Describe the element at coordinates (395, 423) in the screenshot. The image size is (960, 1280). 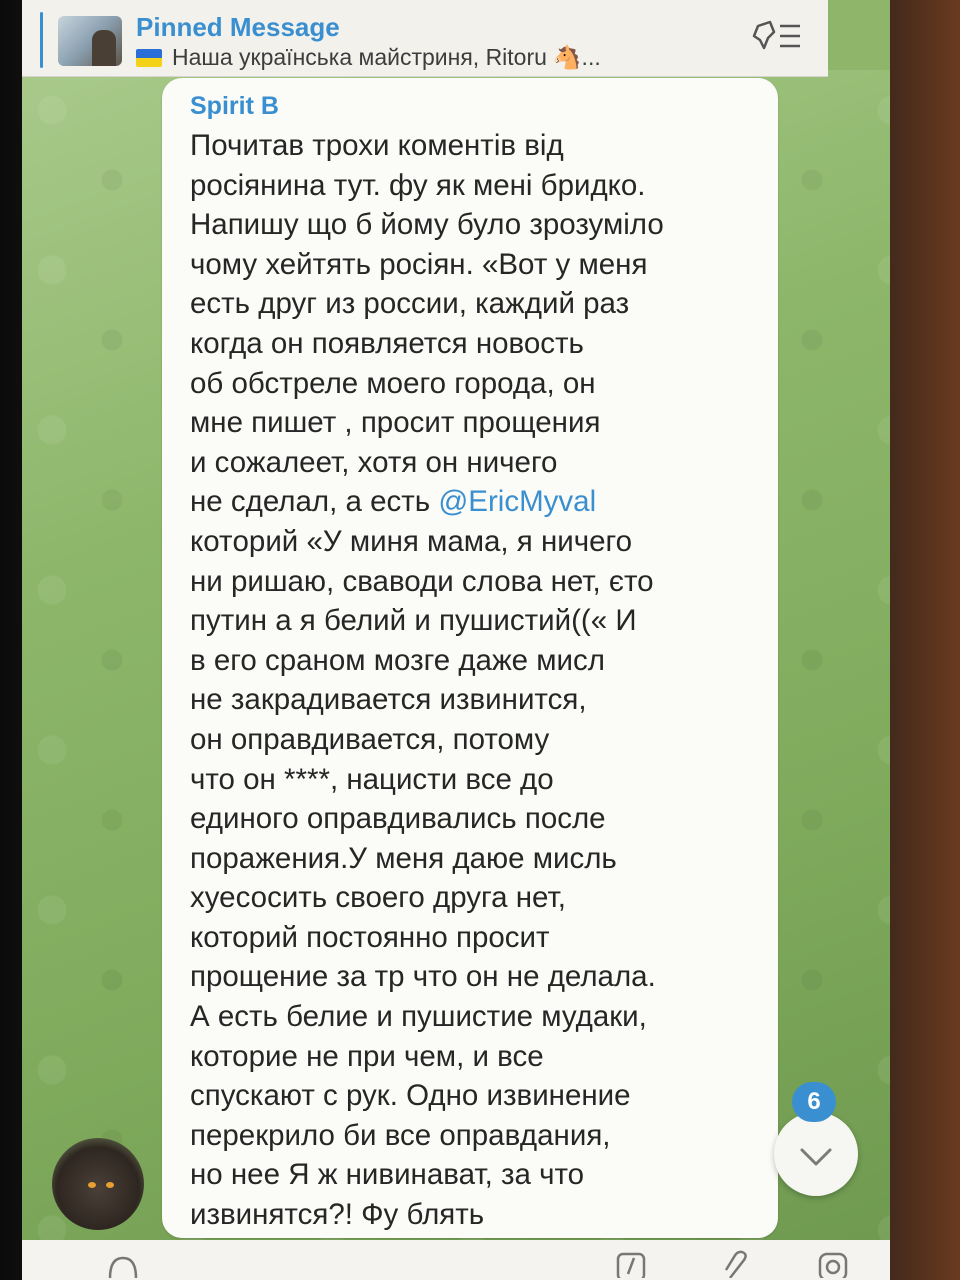
I see `message-line: мне пишет , просит прощения` at that location.